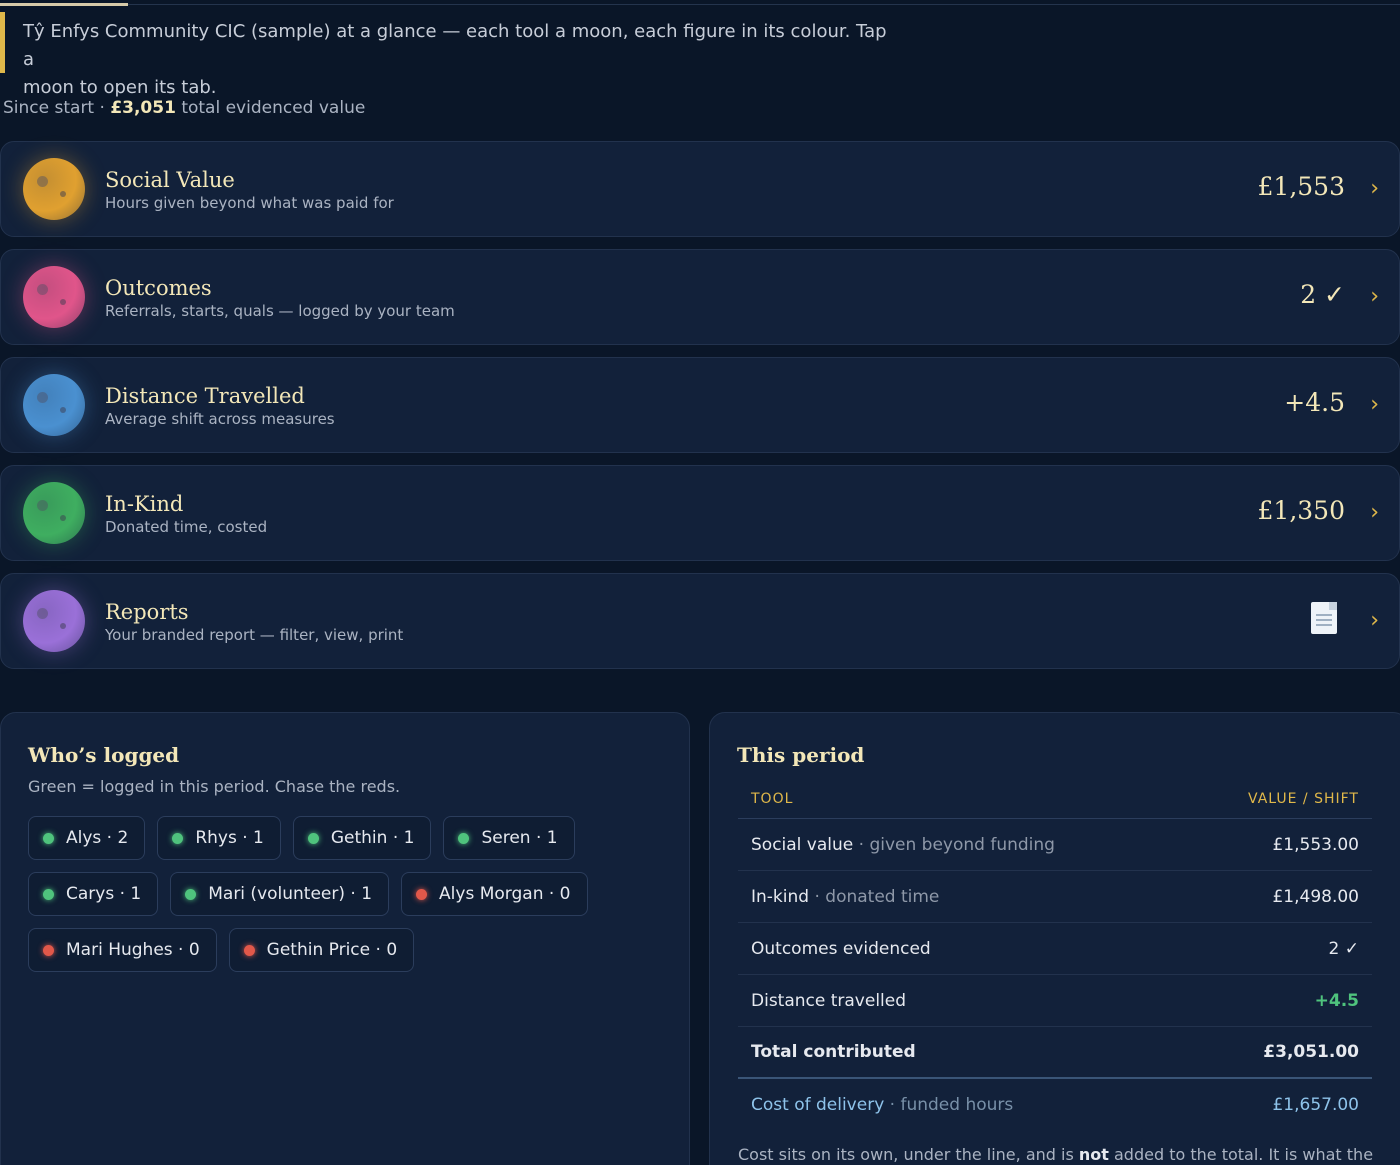 This screenshot has width=1400, height=1165. I want to click on cost-detail: · funded hours, so click(949, 1105).